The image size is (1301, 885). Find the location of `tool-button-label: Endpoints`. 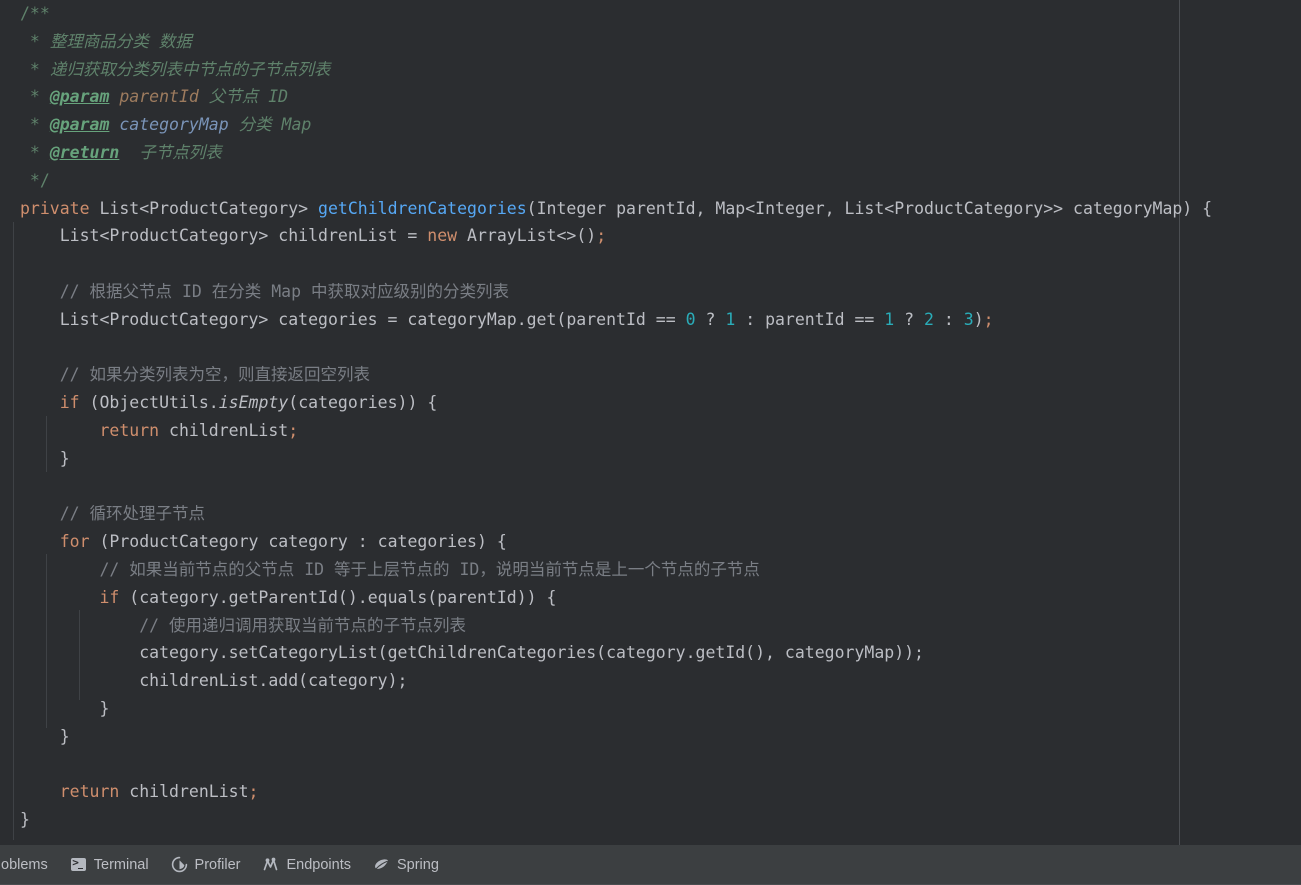

tool-button-label: Endpoints is located at coordinates (318, 864).